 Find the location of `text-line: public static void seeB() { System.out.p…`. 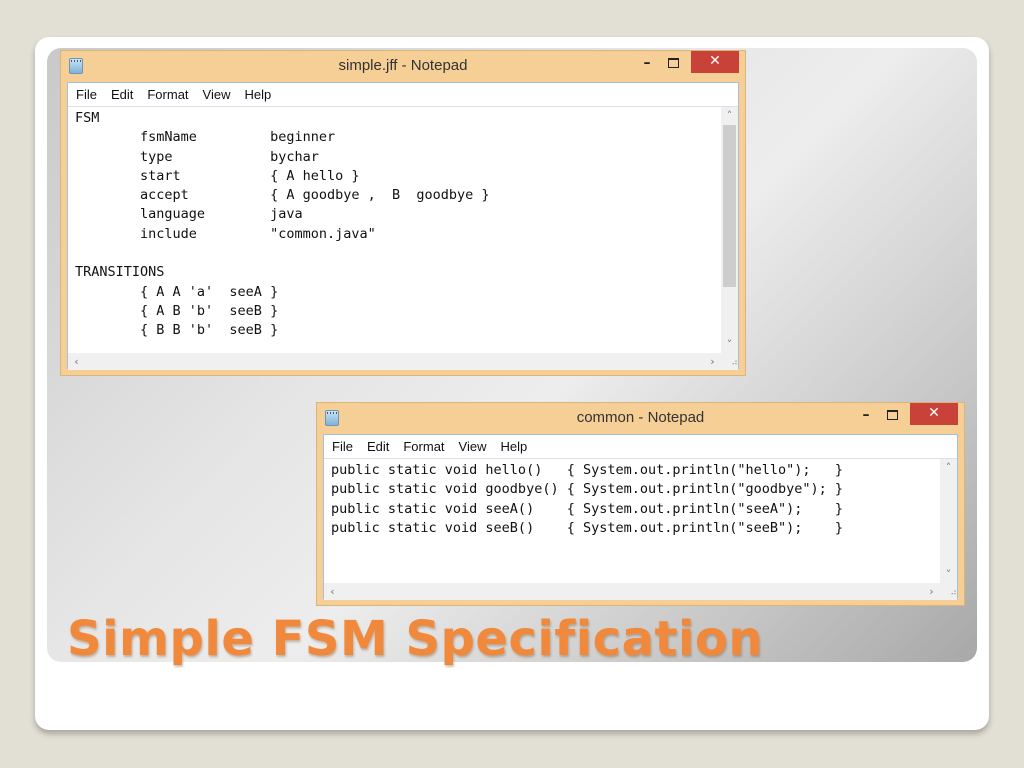

text-line: public static void seeB() { System.out.p… is located at coordinates (587, 527).